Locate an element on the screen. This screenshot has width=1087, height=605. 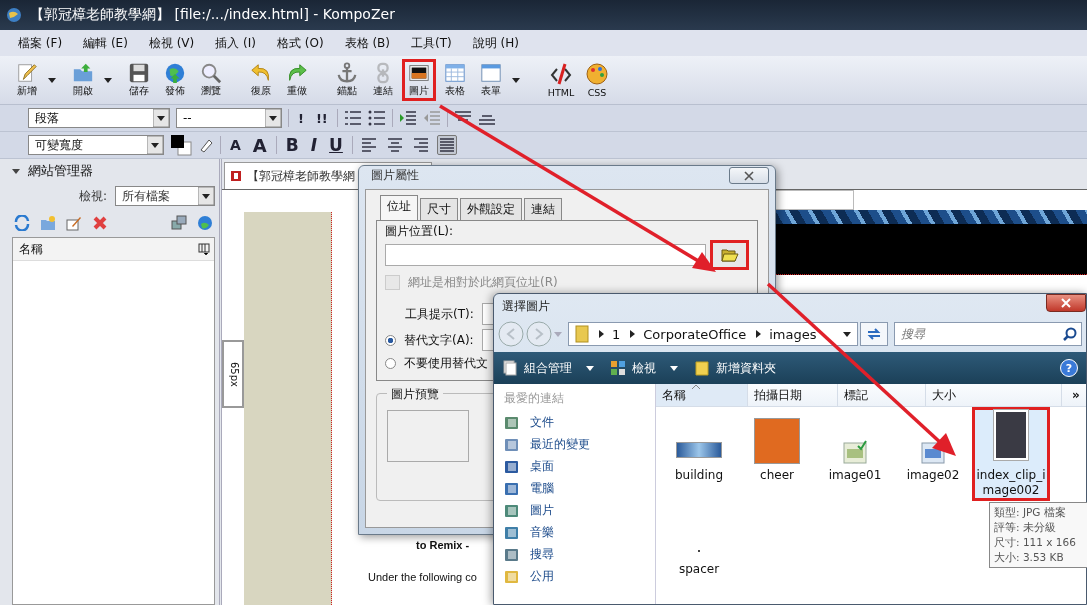
tab: 位址 is located at coordinates (399, 207).